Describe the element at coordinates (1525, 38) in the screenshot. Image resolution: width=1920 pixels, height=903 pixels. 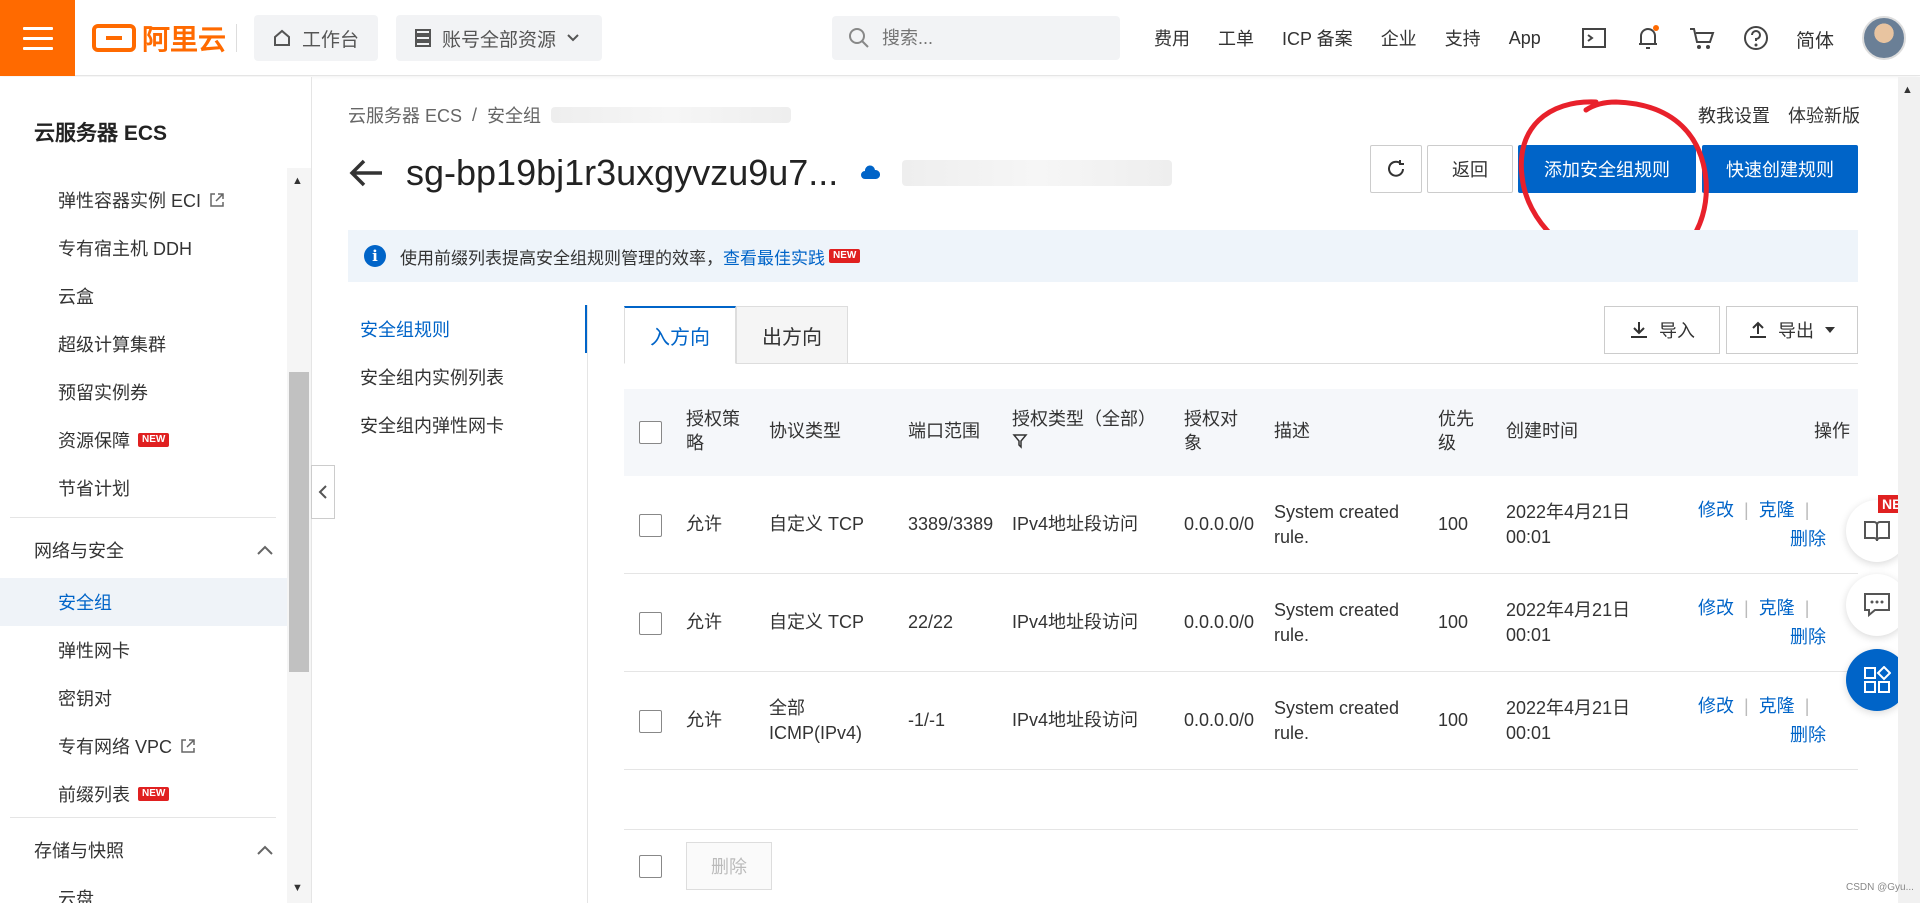
I see `link-app: App` at that location.